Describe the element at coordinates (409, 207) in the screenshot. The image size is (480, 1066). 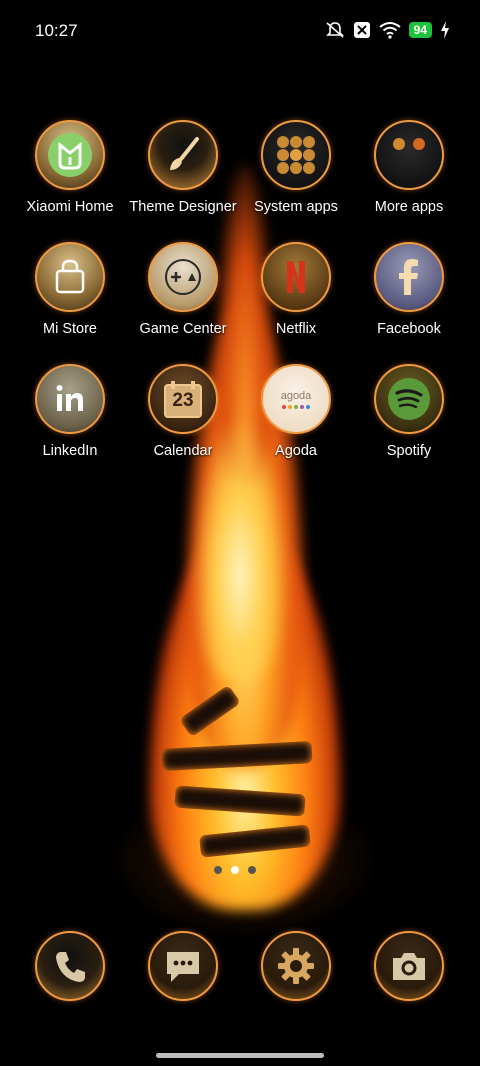
I see `app-label: More apps` at that location.